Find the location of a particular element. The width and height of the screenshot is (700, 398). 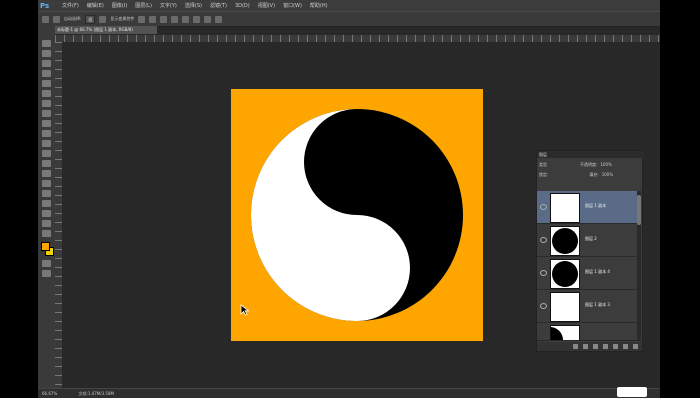

layers-scroll-thumb is located at coordinates (639, 210).